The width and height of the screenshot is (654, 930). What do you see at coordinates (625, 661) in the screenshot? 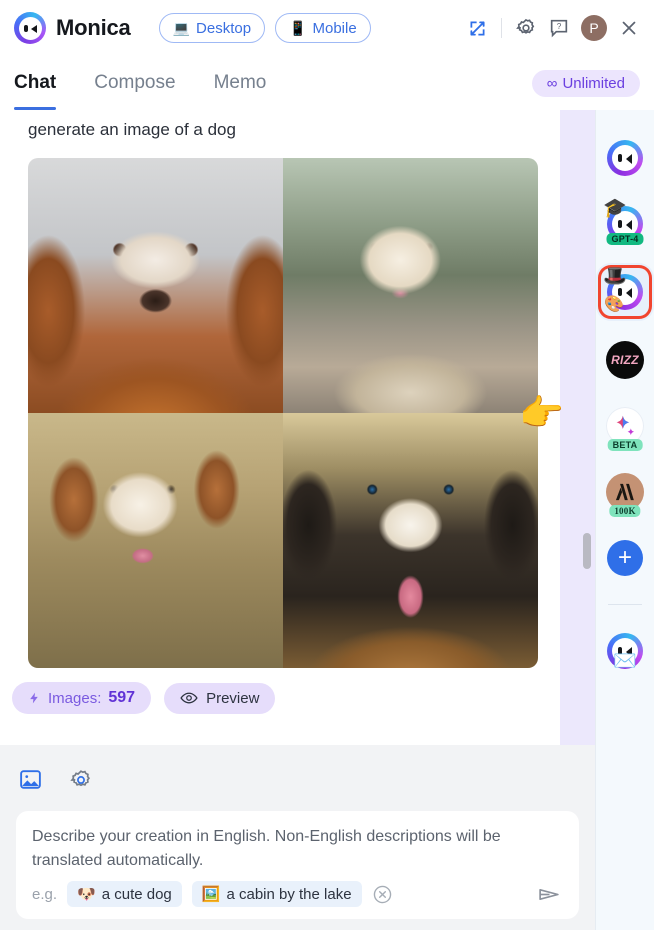
I see `envelope-icon: ✉️` at bounding box center [625, 661].